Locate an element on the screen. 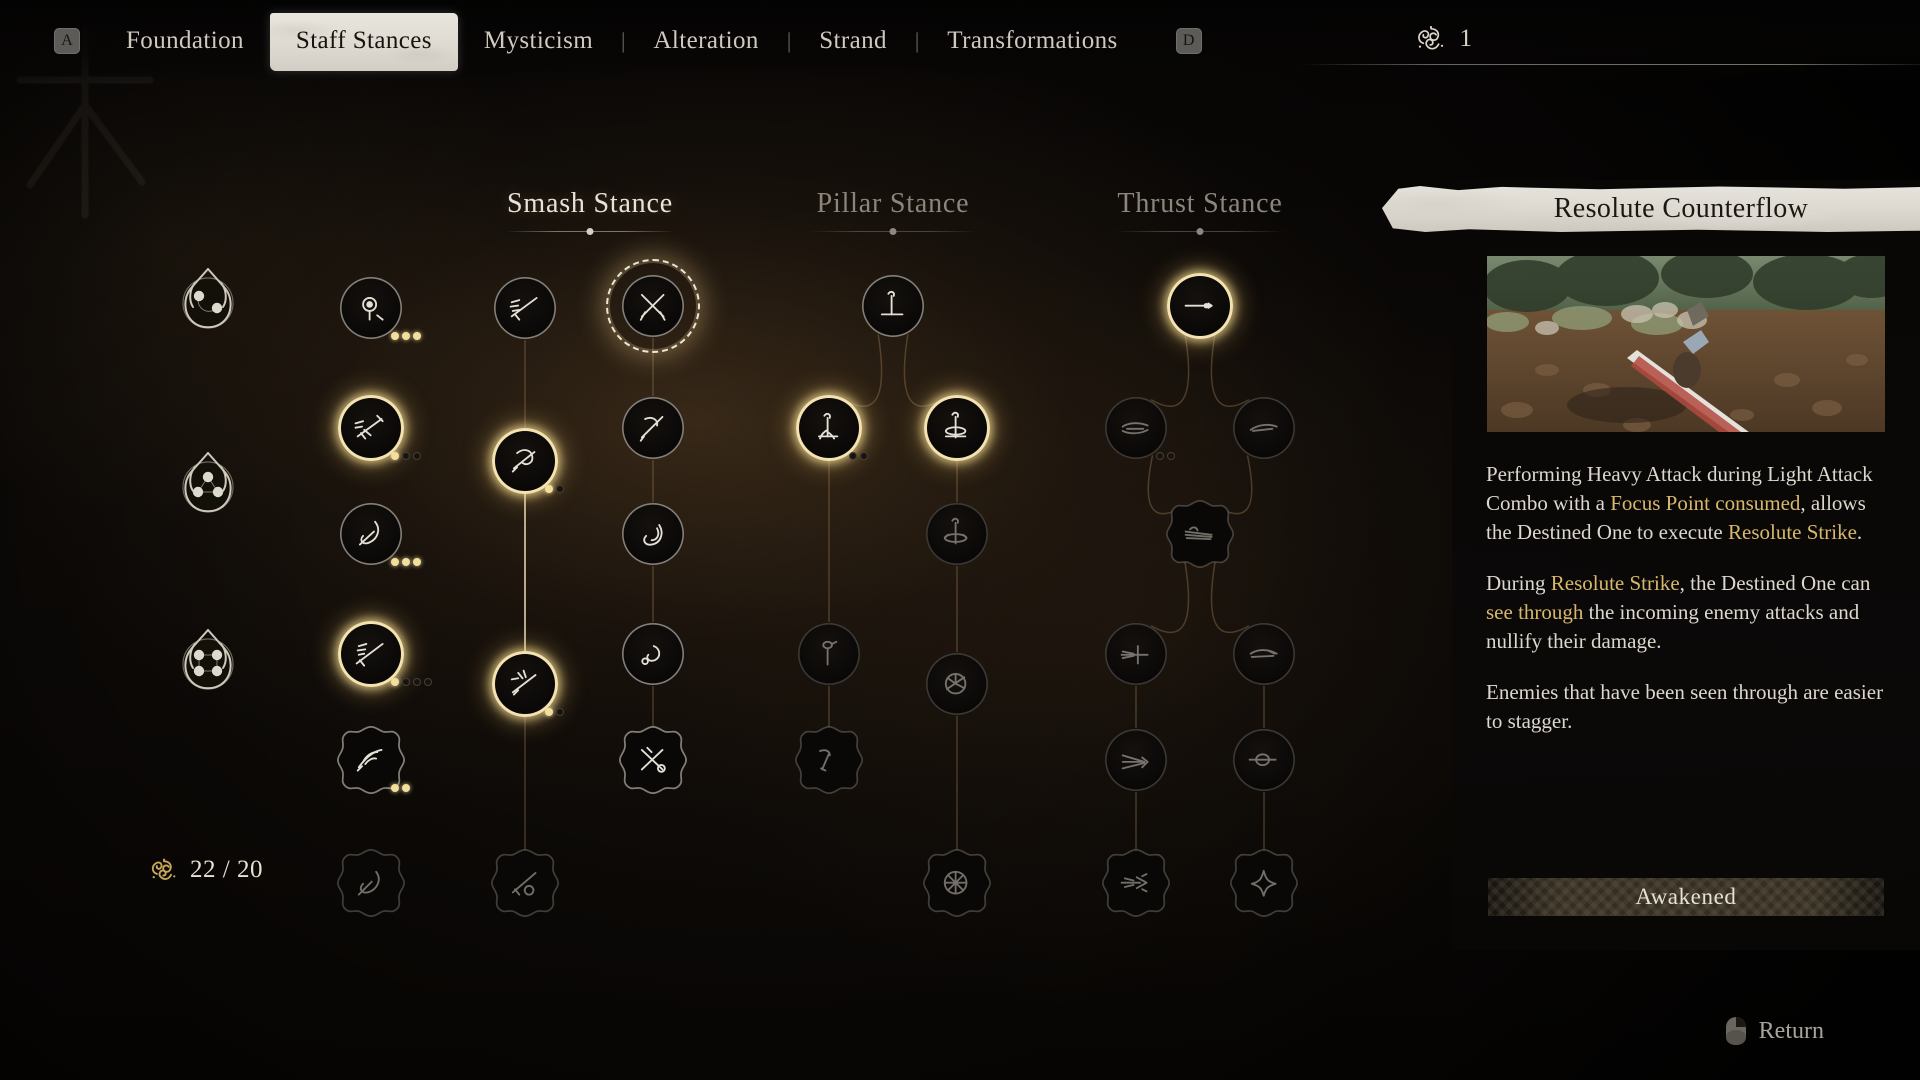 This screenshot has height=1080, width=1920. skill-node-staff-slash is located at coordinates (653, 428).